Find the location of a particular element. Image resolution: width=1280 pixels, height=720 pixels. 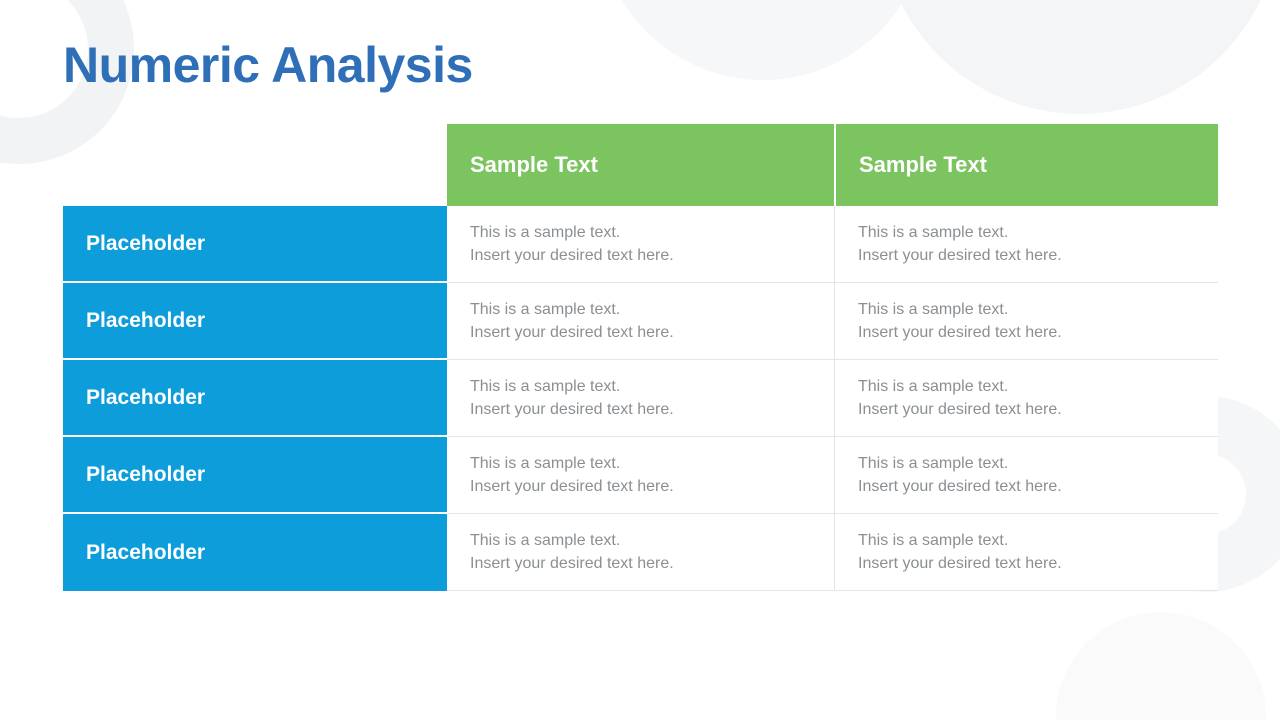

table-header-col1: Sample Text is located at coordinates (640, 165).